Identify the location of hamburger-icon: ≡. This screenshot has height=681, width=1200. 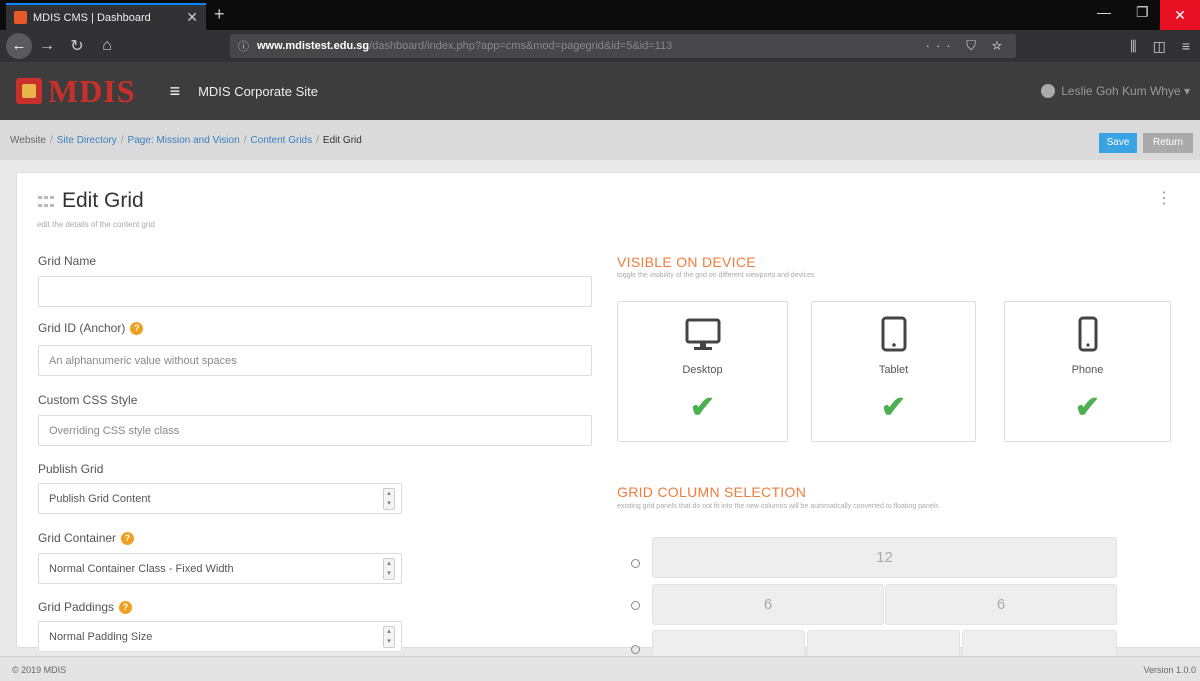
(175, 91).